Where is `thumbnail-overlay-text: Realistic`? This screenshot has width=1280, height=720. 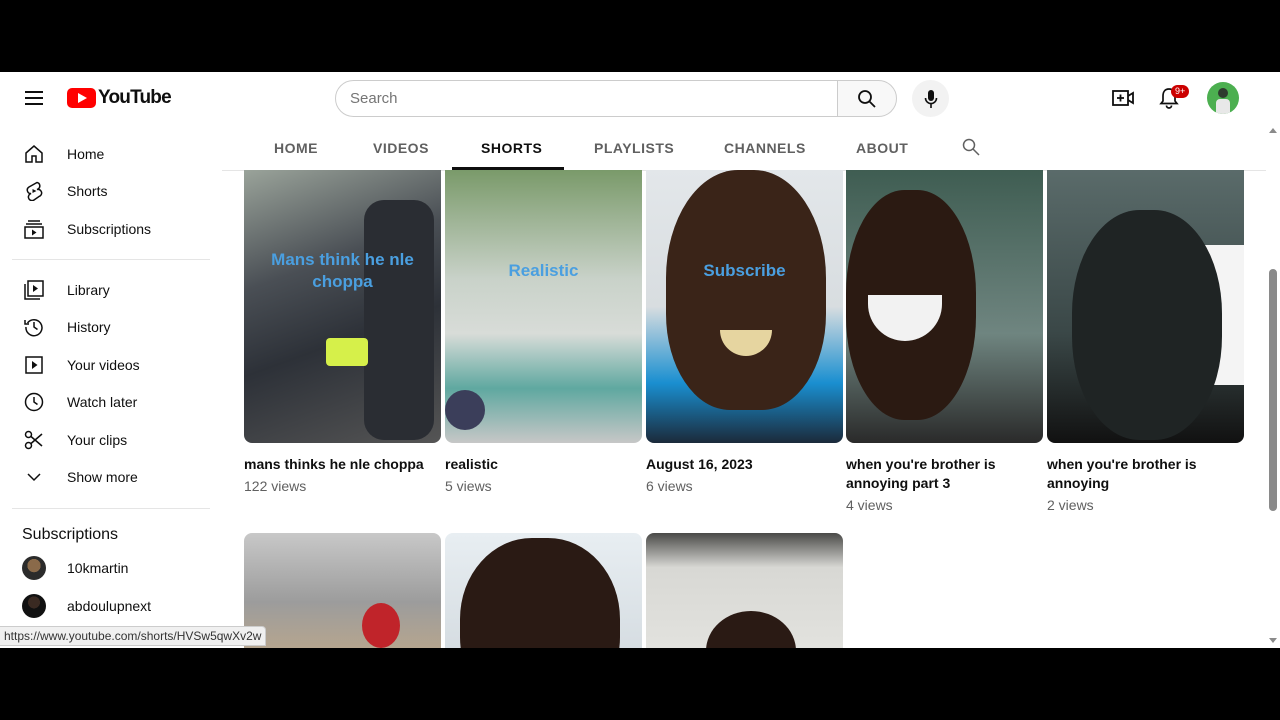 thumbnail-overlay-text: Realistic is located at coordinates (543, 270).